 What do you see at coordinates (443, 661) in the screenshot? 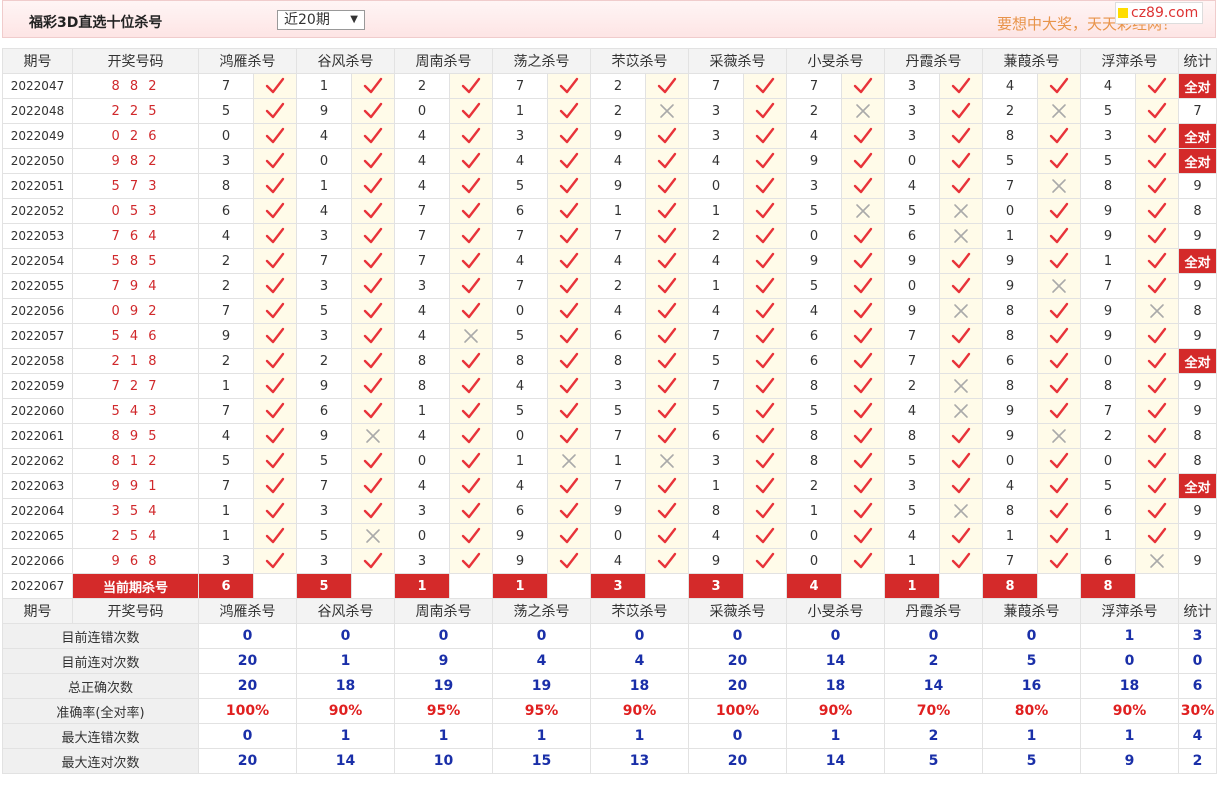
I see `summary-value: 9` at bounding box center [443, 661].